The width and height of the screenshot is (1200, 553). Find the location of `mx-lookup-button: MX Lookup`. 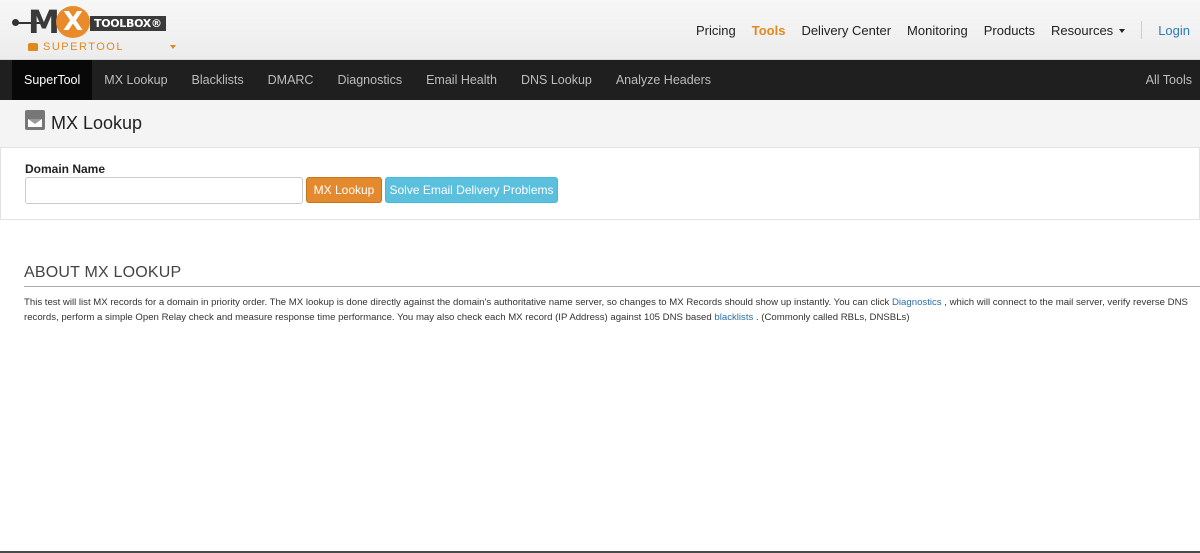

mx-lookup-button: MX Lookup is located at coordinates (344, 190).